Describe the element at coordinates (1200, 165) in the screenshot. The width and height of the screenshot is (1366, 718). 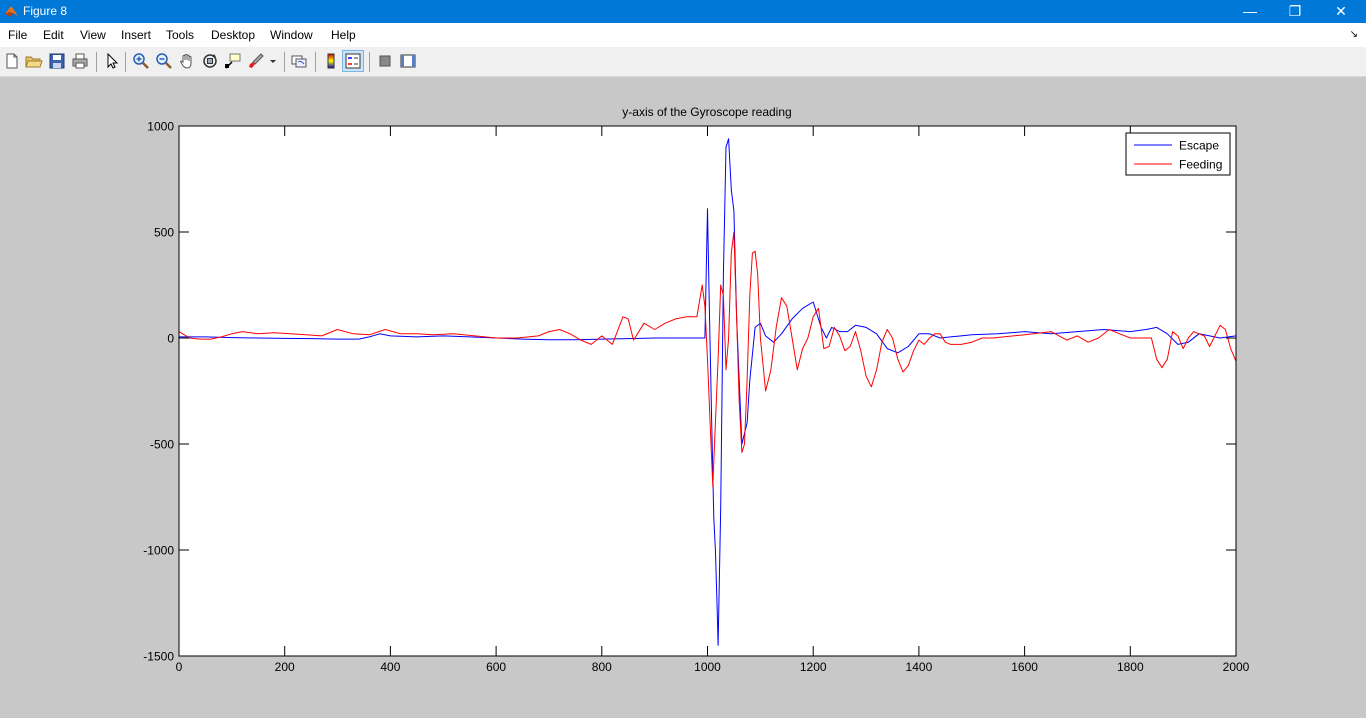
I see `legend-label-feeding: Feeding` at that location.